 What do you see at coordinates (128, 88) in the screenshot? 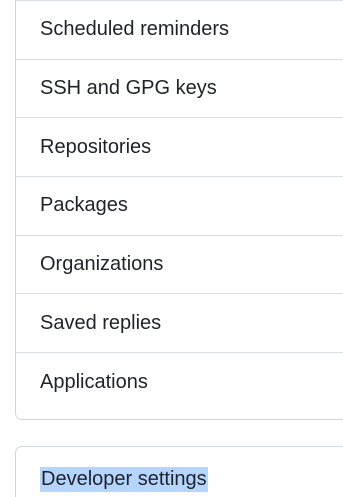
I see `menu-item-label: SSH and GPG keys` at bounding box center [128, 88].